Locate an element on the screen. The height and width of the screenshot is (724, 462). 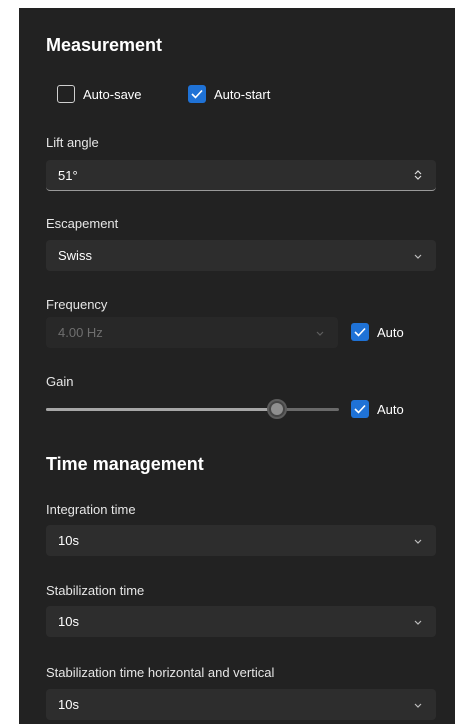
measurement-section-title: Measurement is located at coordinates (104, 45).